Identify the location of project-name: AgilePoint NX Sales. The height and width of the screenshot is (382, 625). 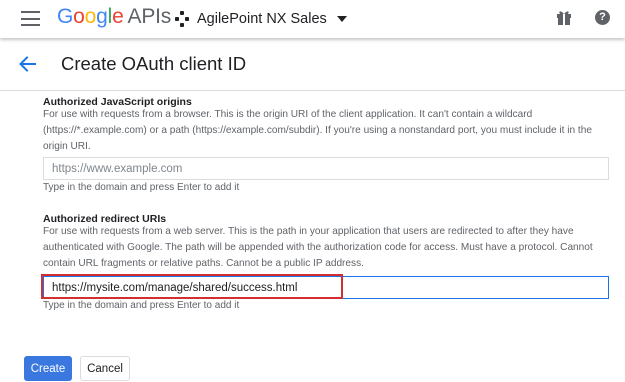
(262, 19).